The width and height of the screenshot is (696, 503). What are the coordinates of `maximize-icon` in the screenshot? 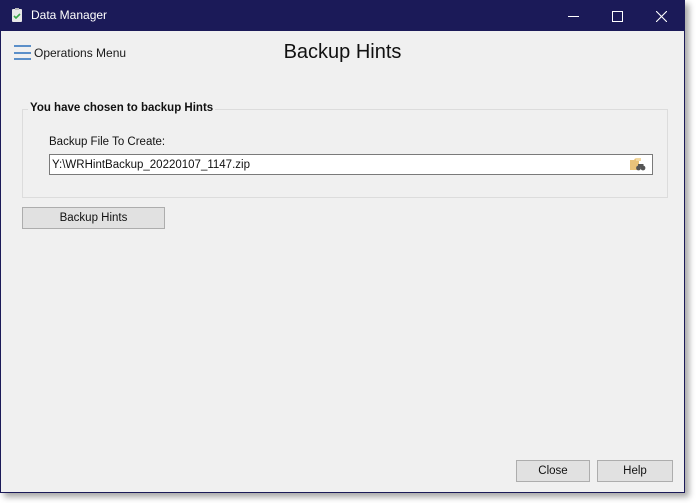 It's located at (617, 16).